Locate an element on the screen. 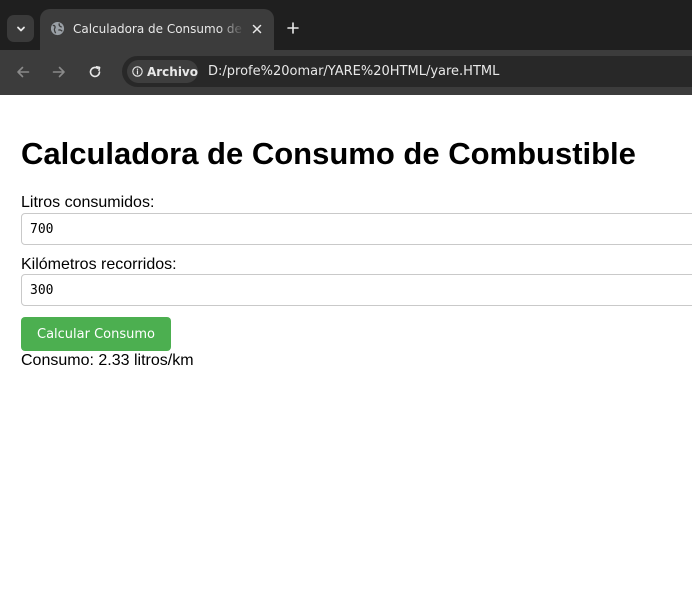  browser-tab: Calculadora de Consumo de Combustible is located at coordinates (157, 29).